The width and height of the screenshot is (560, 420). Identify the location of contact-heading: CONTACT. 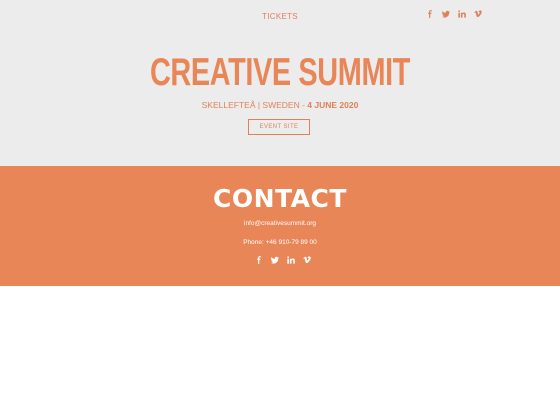
(280, 198).